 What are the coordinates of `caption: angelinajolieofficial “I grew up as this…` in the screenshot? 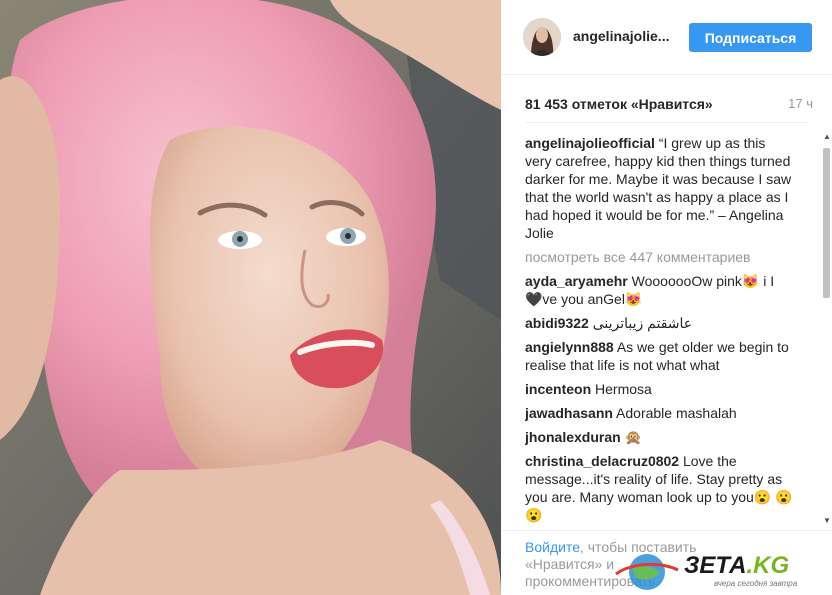 It's located at (660, 188).